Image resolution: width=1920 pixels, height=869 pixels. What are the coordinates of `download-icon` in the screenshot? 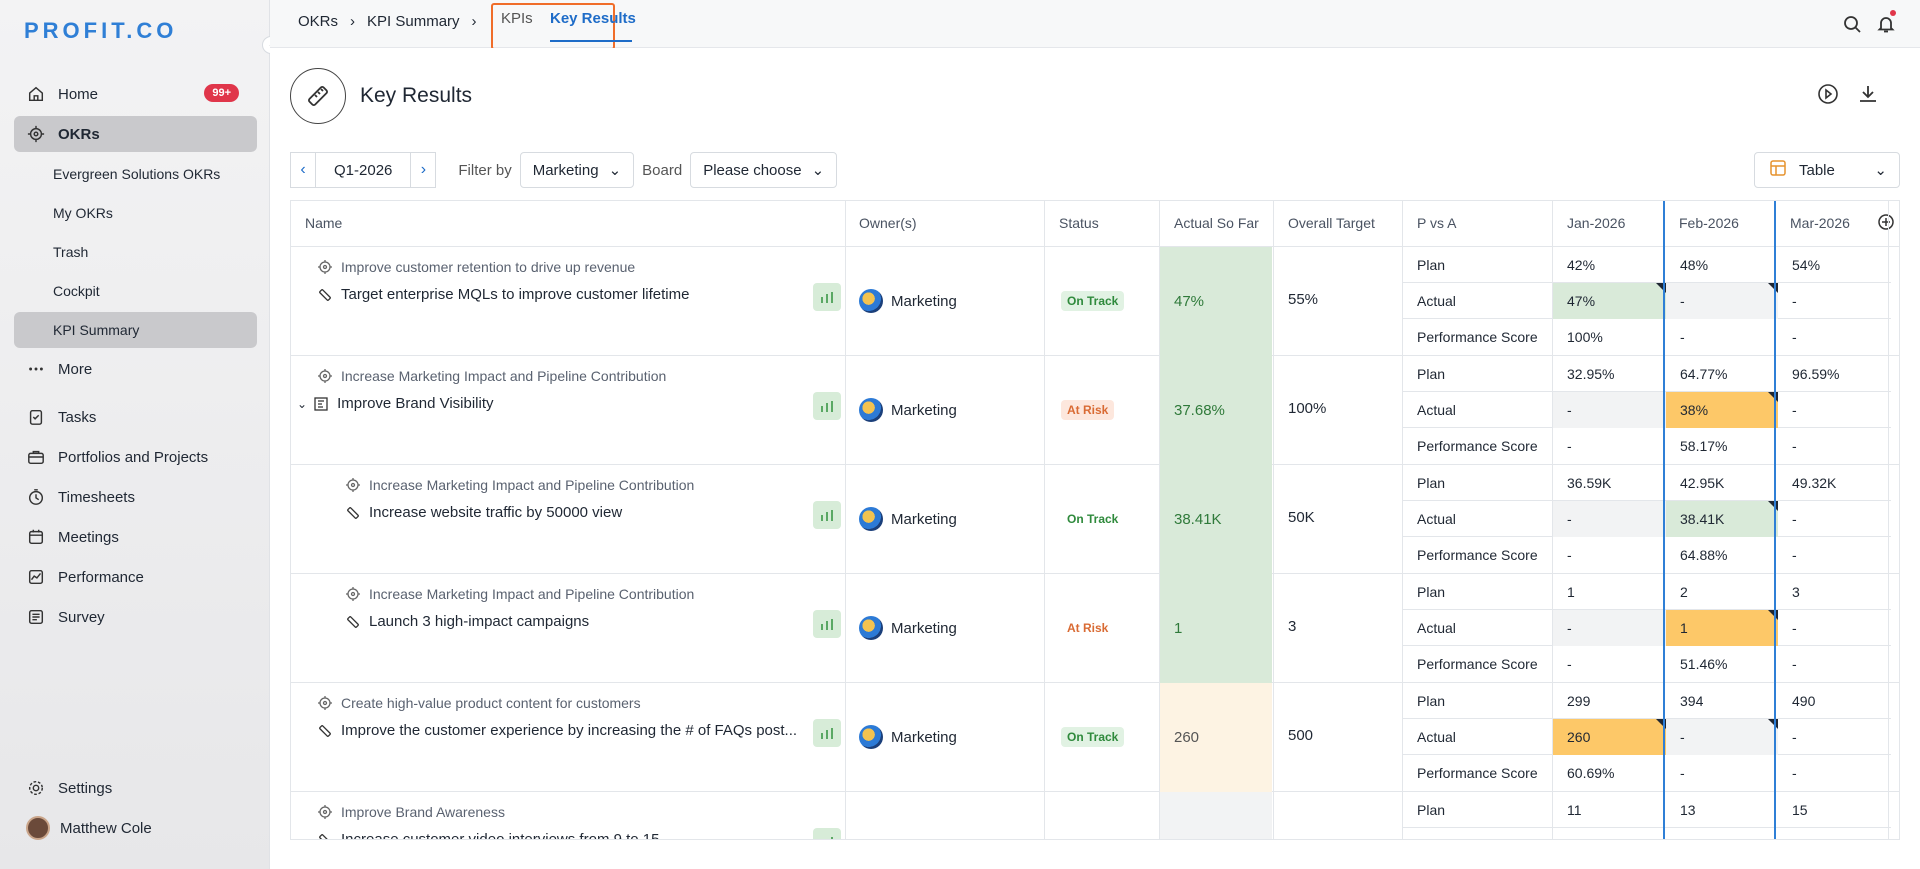 It's located at (1868, 95).